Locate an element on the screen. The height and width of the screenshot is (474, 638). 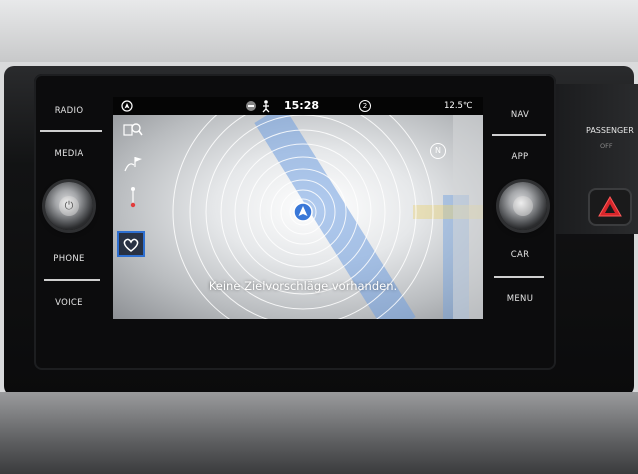
route-flags-icon is located at coordinates (133, 164).